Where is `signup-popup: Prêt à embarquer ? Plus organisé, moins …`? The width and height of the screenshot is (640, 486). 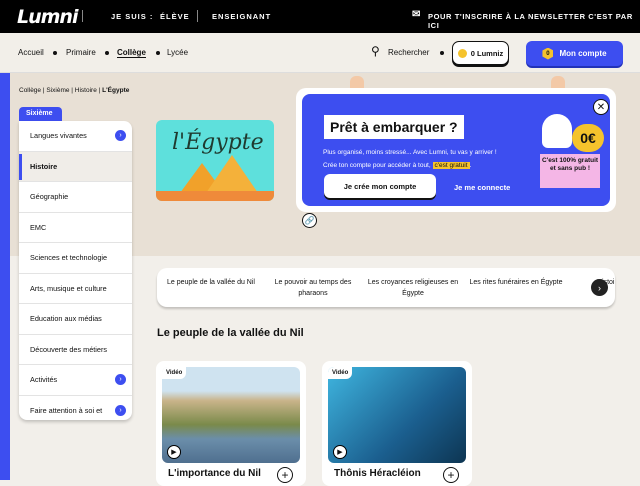 signup-popup: Prêt à embarquer ? Plus organisé, moins … is located at coordinates (456, 150).